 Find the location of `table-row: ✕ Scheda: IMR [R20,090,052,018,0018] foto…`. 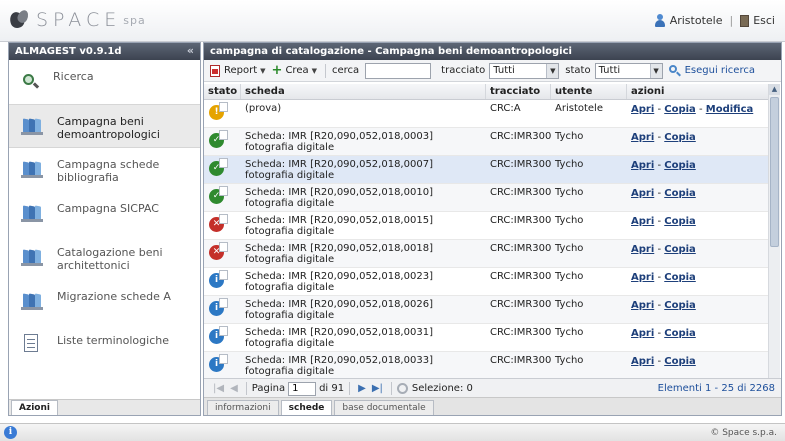

table-row: ✕ Scheda: IMR [R20,090,052,018,0018] foto… is located at coordinates (486, 254).